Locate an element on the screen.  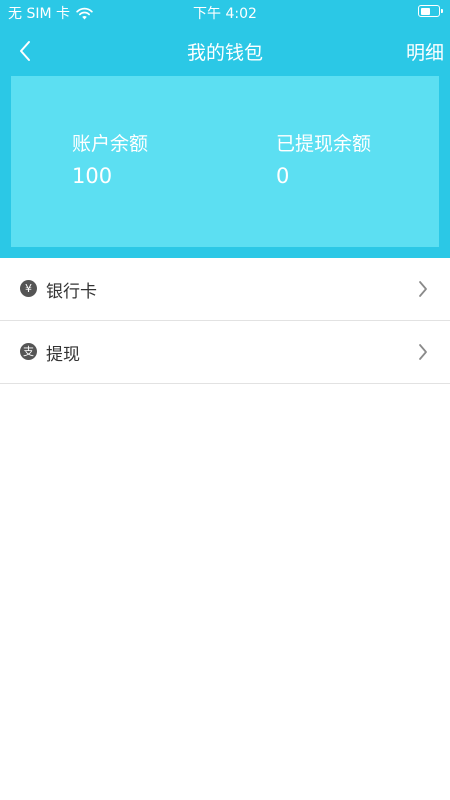
yen-icon: ¥ is located at coordinates (28, 288).